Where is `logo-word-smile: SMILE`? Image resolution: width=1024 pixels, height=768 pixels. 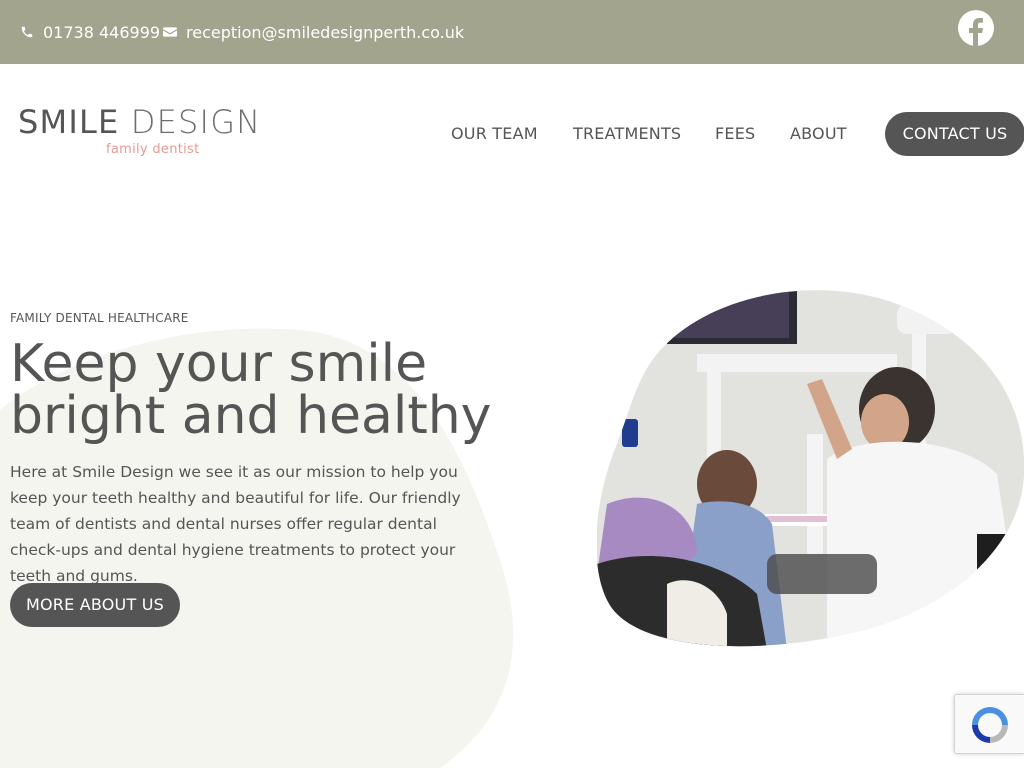 logo-word-smile: SMILE is located at coordinates (69, 122).